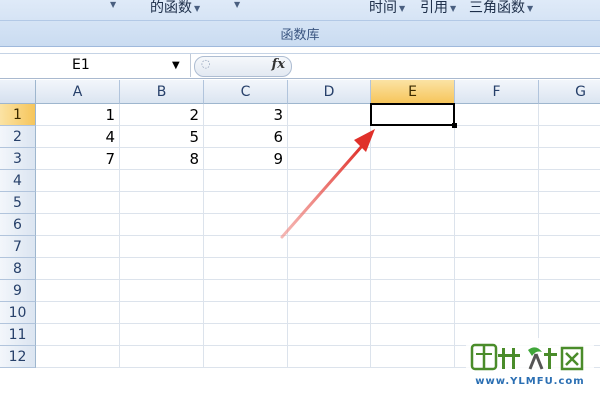  I want to click on watermark-url: www.YLMFU.com, so click(530, 381).